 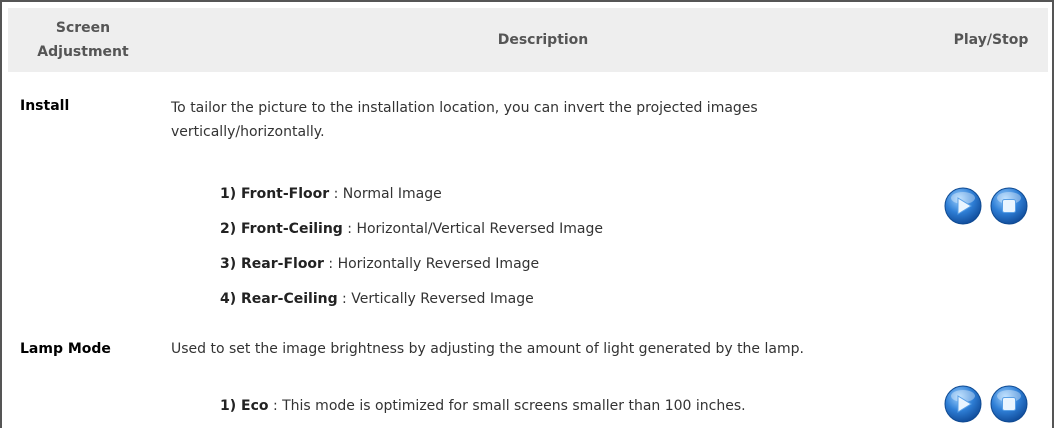 I want to click on item-text: : Normal Image, so click(x=385, y=194).